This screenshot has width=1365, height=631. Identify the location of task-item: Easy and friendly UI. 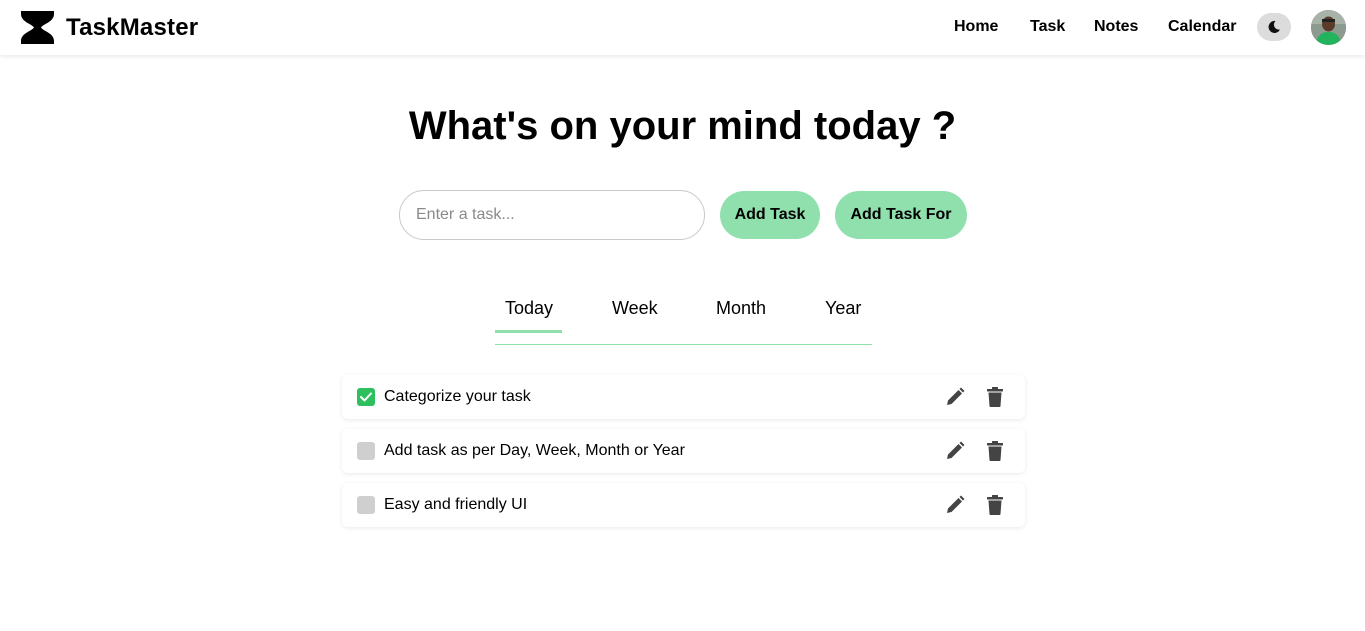
(683, 505).